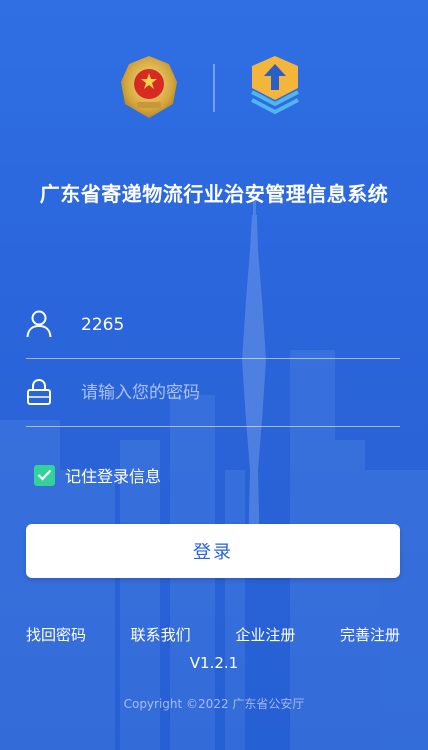 This screenshot has width=428, height=750. Describe the element at coordinates (213, 634) in the screenshot. I see `auxiliary-links: 找回密码 联系我们 企业注册 完善注册` at that location.